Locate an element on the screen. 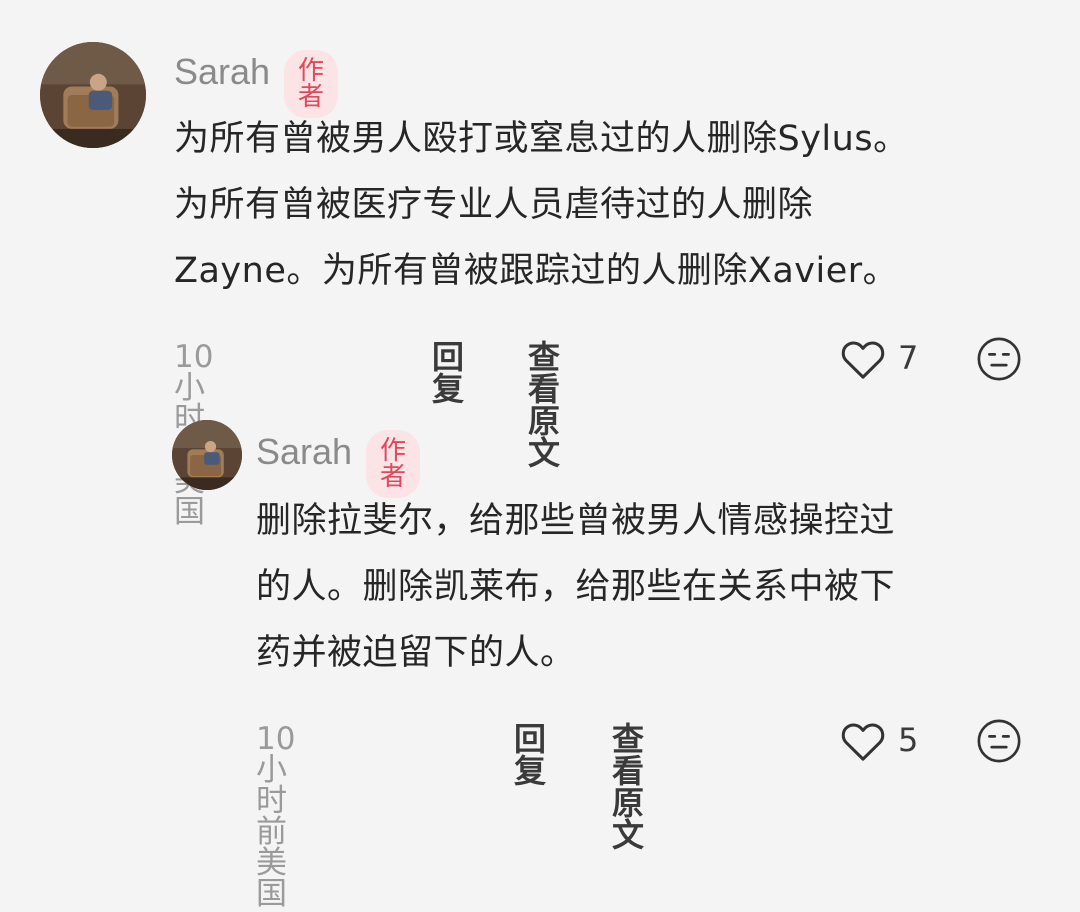 Image resolution: width=1080 pixels, height=912 pixels. like-count: 5 is located at coordinates (908, 740).